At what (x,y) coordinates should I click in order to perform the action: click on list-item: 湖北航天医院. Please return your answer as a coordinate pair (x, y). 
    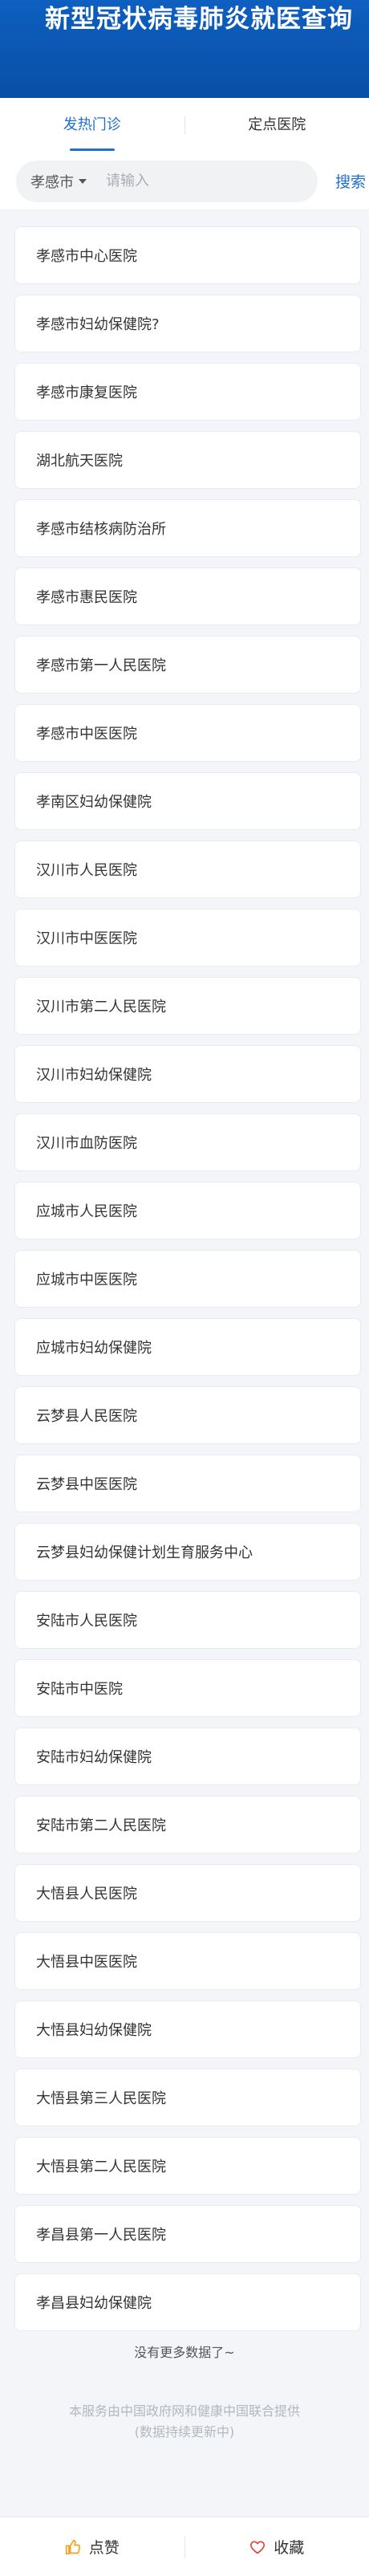
    Looking at the image, I should click on (187, 460).